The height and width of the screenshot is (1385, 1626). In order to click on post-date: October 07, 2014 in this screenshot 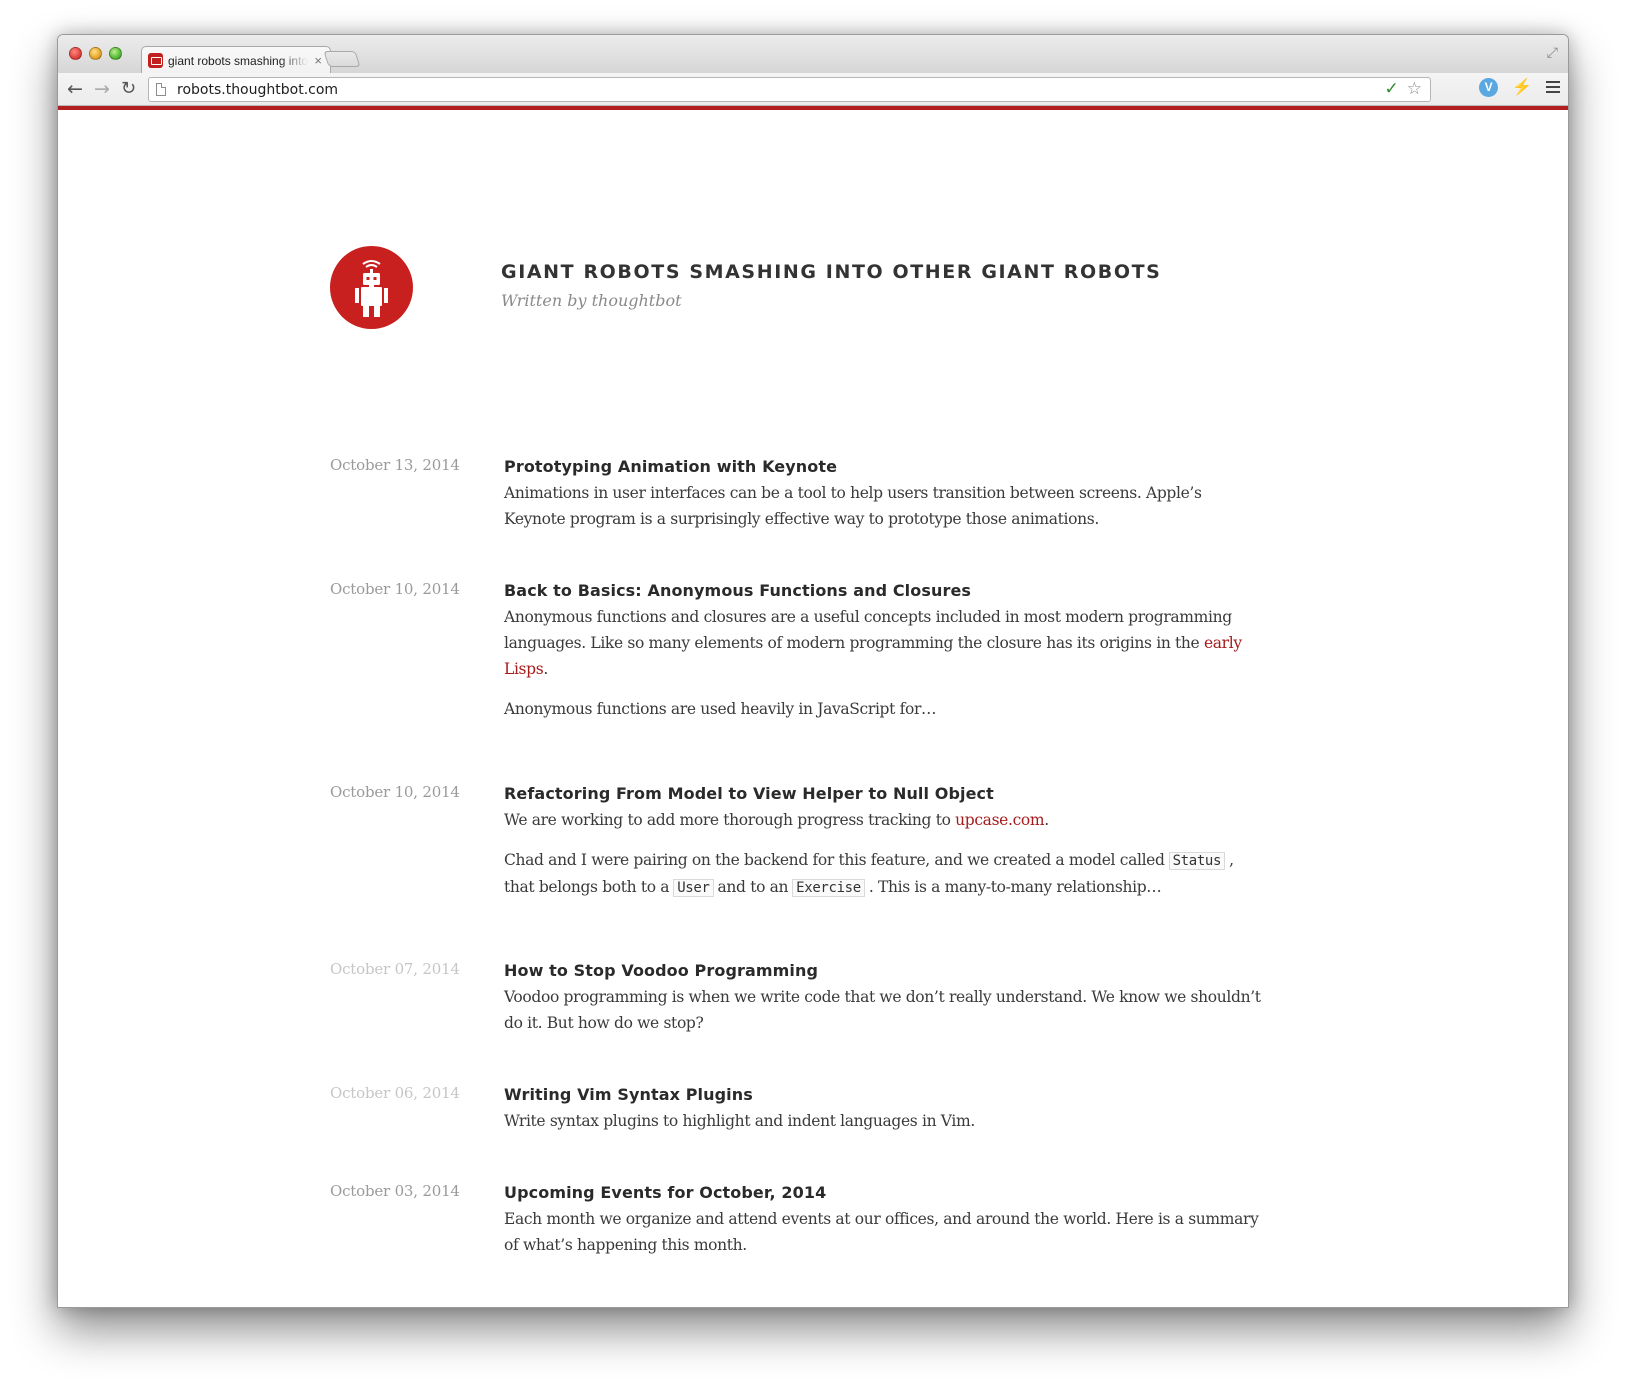, I will do `click(395, 969)`.